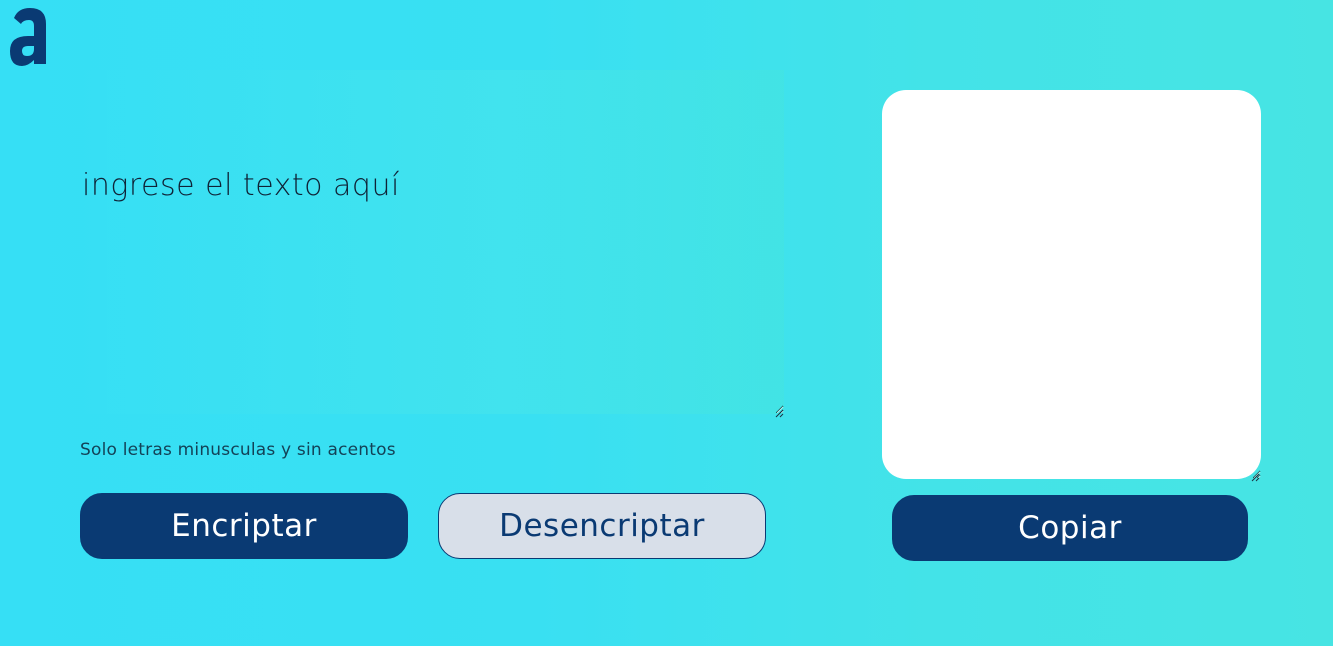 This screenshot has height=646, width=1333. What do you see at coordinates (244, 526) in the screenshot?
I see `encrypt-button: Encriptar` at bounding box center [244, 526].